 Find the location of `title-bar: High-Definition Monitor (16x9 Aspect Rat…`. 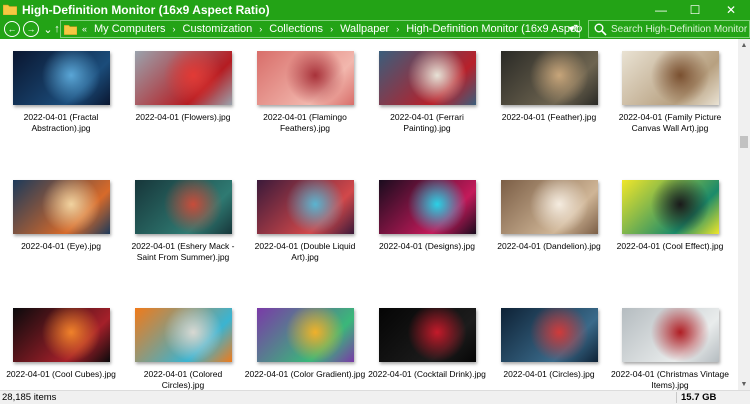

title-bar: High-Definition Monitor (16x9 Aspect Rat… is located at coordinates (375, 9).